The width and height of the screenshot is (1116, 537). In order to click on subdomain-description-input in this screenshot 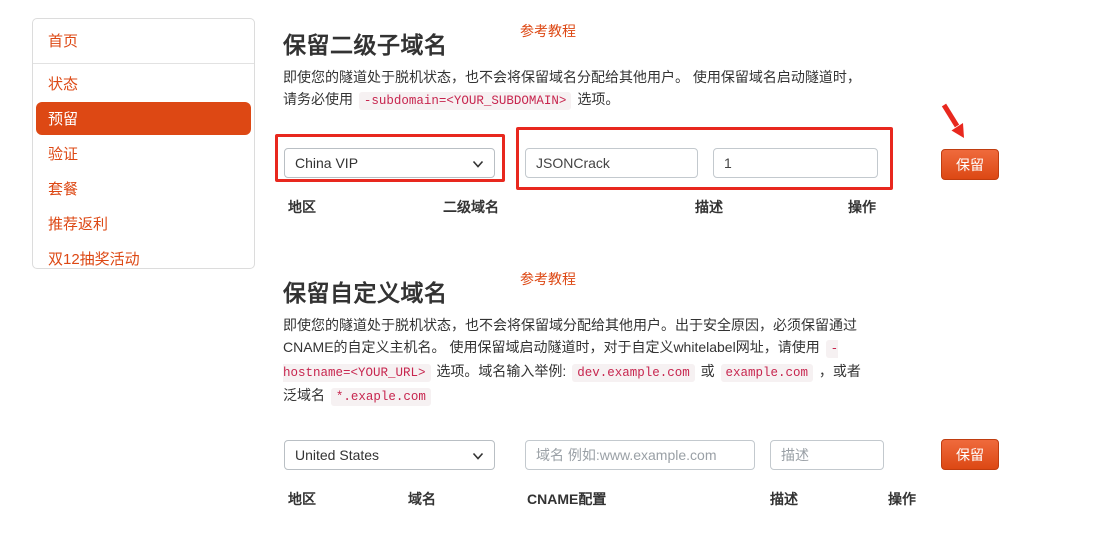, I will do `click(795, 163)`.